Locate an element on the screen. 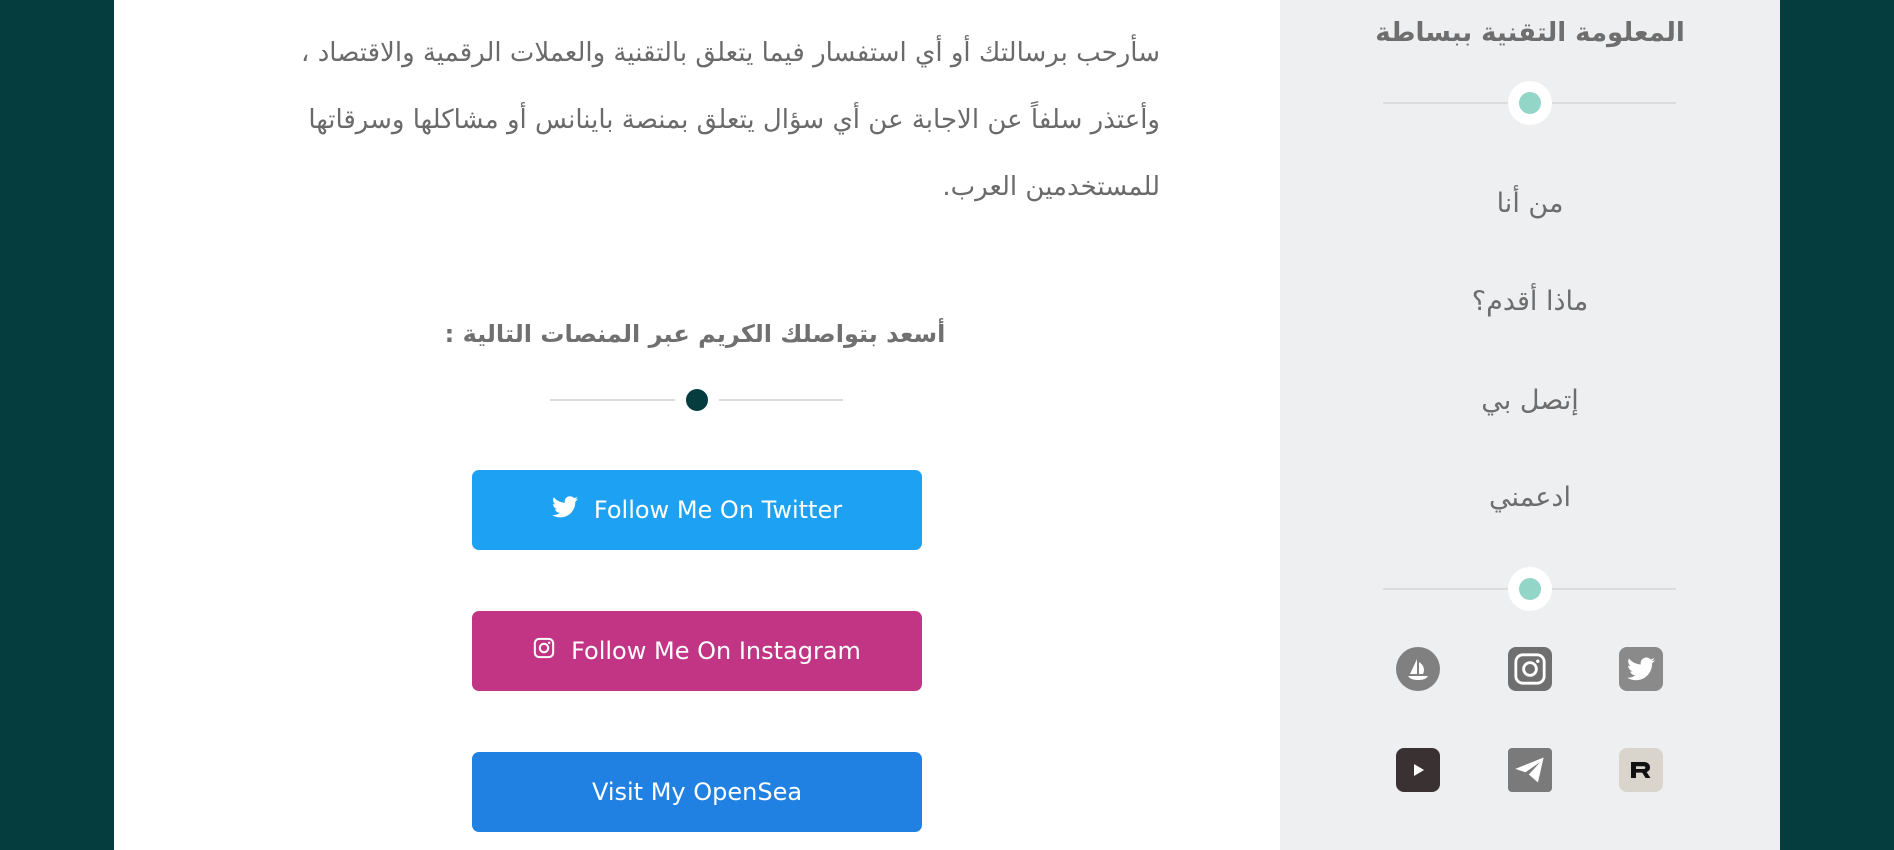 Image resolution: width=1894 pixels, height=850 pixels. follow-instagram-button: Follow Me On Instagram is located at coordinates (697, 651).